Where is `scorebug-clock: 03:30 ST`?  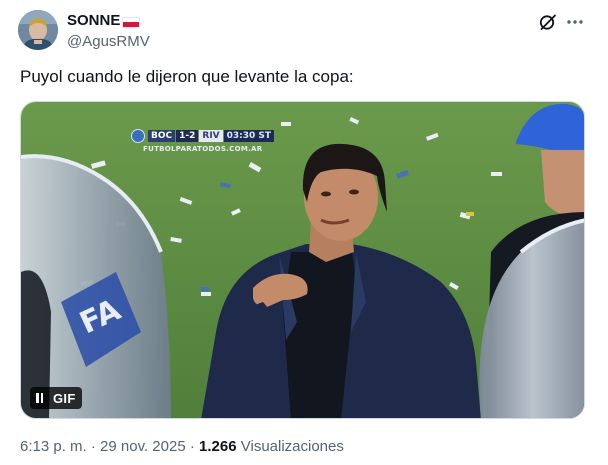 scorebug-clock: 03:30 ST is located at coordinates (249, 136).